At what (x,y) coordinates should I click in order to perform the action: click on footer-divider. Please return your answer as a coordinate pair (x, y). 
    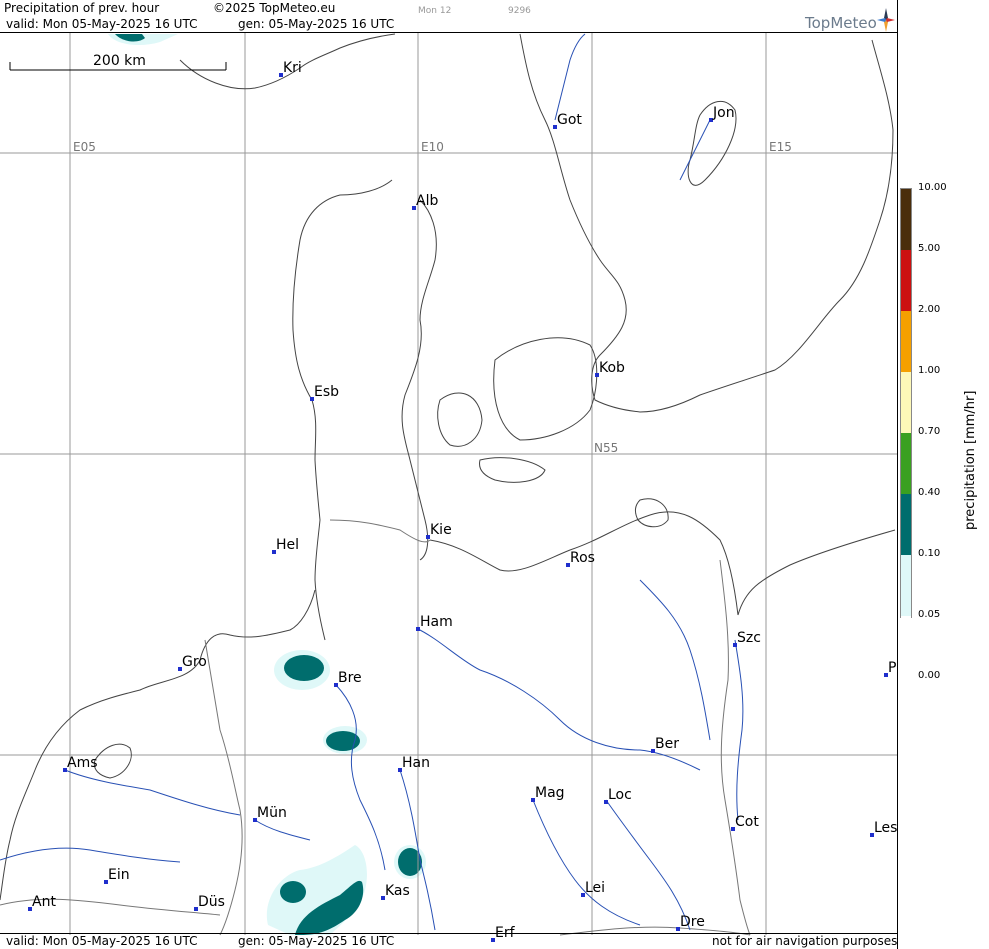
    Looking at the image, I should click on (448, 933).